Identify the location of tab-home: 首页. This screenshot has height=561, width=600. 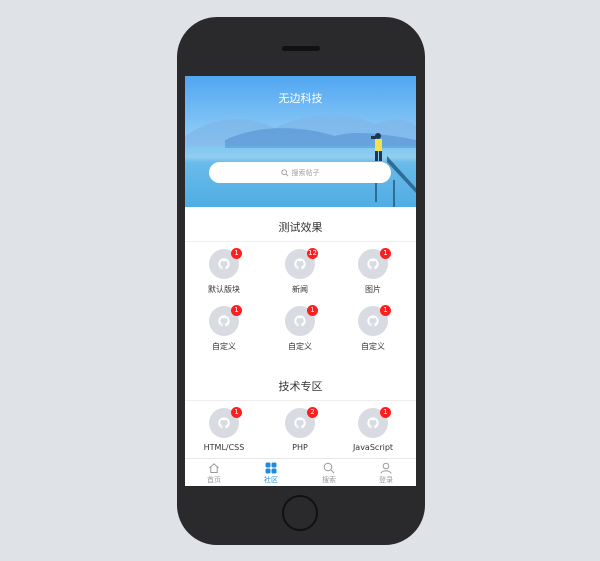
(214, 474).